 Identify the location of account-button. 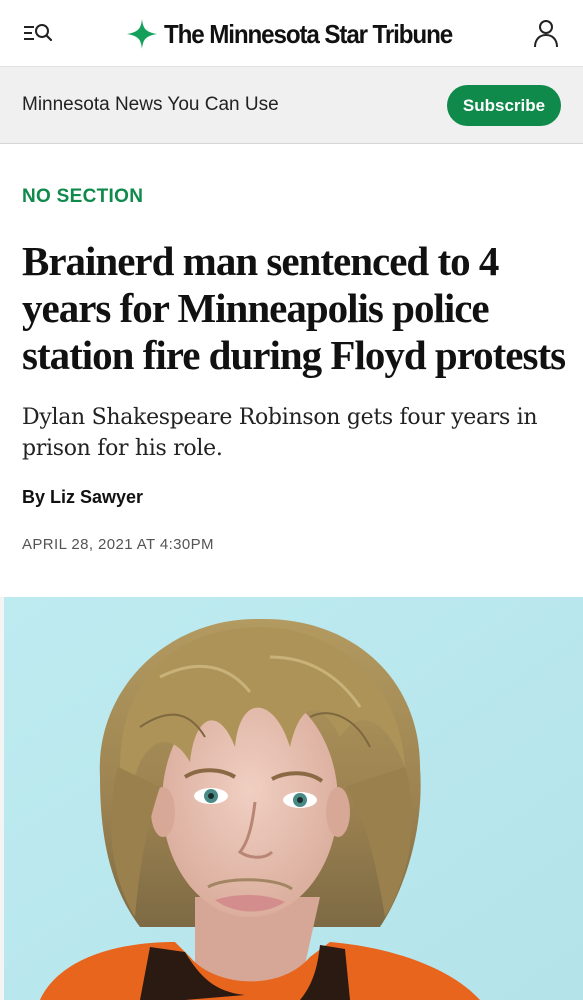
(546, 34).